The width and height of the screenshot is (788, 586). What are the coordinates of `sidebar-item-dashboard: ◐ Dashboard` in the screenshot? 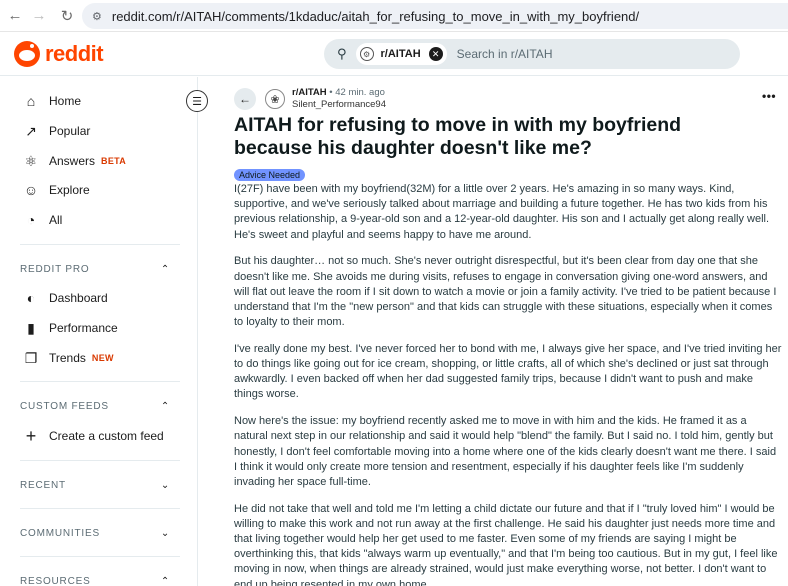 It's located at (65, 298).